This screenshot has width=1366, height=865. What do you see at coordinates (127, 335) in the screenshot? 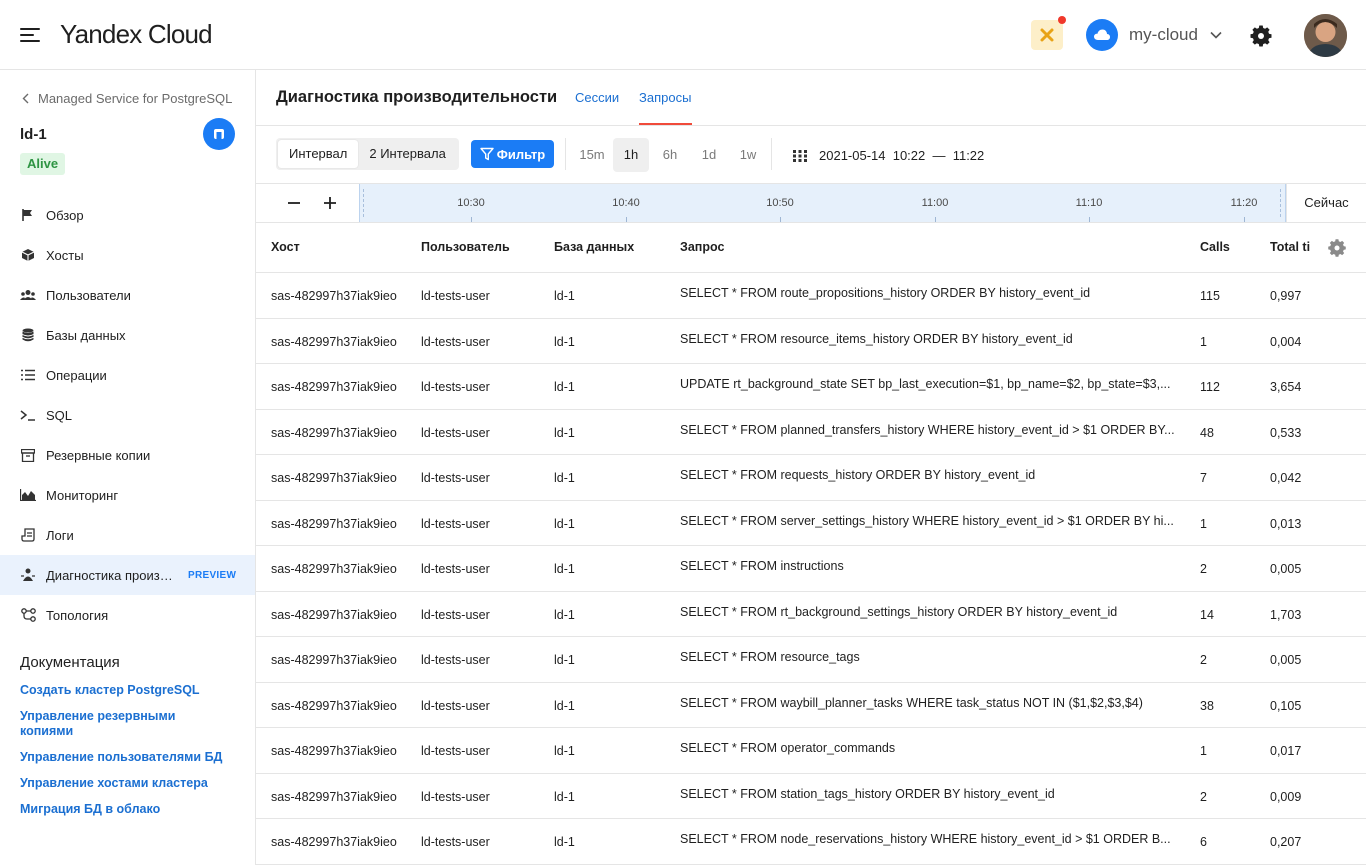
I see `sidebar-item-databases: Базы данных` at bounding box center [127, 335].